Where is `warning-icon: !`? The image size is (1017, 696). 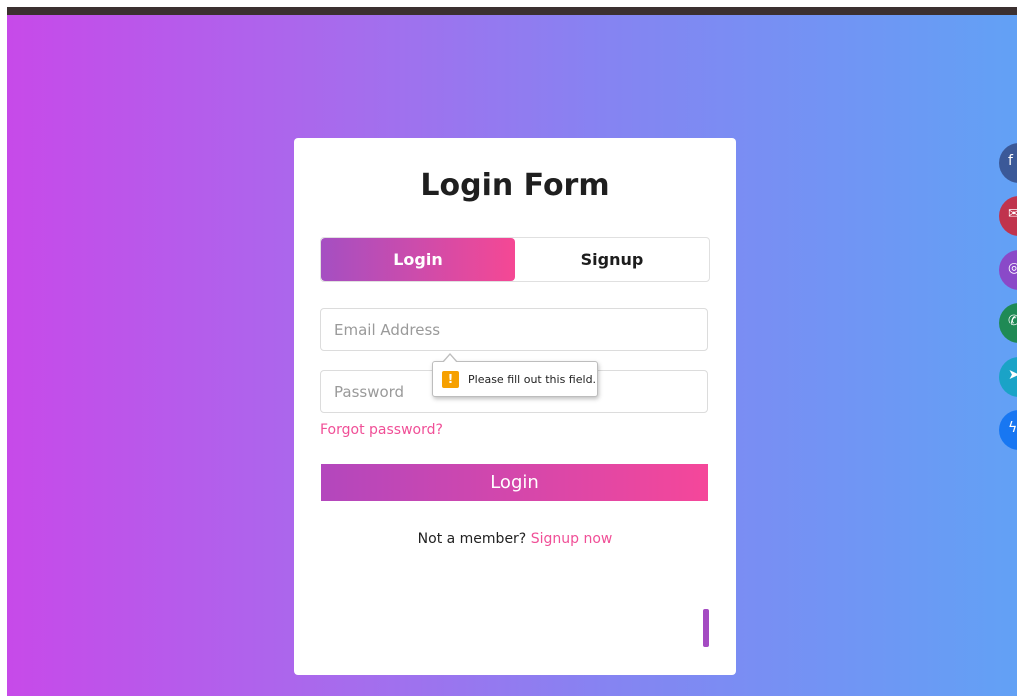
warning-icon: ! is located at coordinates (450, 379).